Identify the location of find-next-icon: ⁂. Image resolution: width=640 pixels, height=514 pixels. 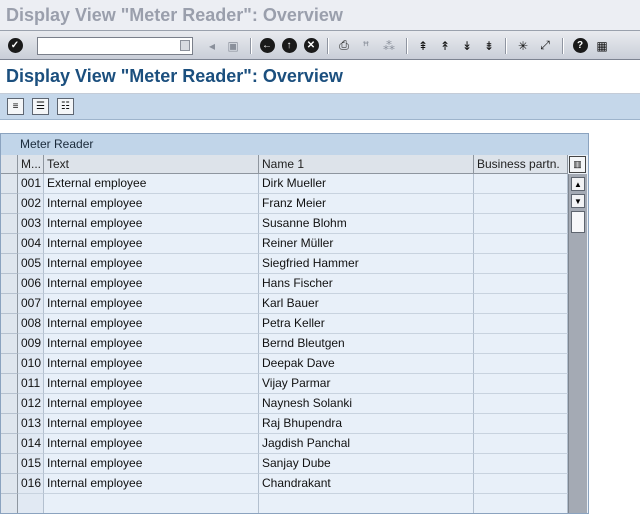
(389, 45).